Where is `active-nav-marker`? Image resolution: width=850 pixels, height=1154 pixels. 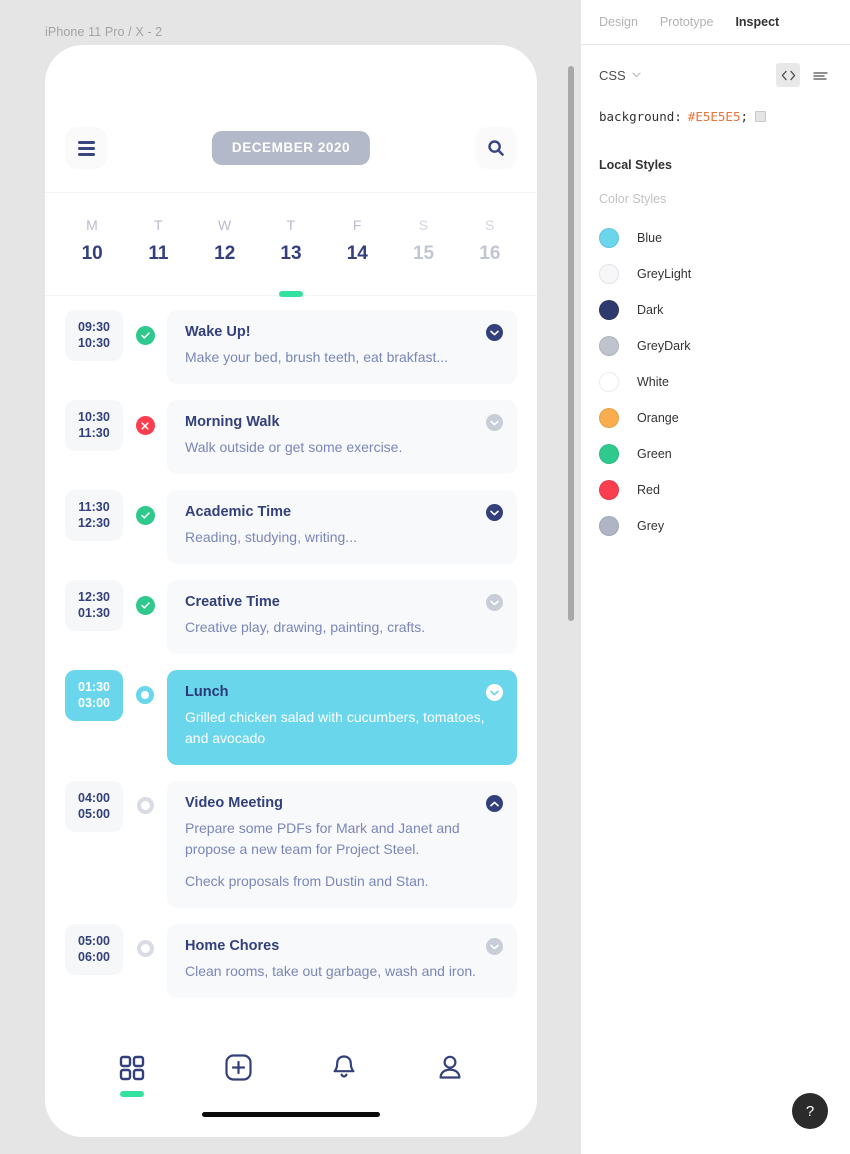 active-nav-marker is located at coordinates (132, 1094).